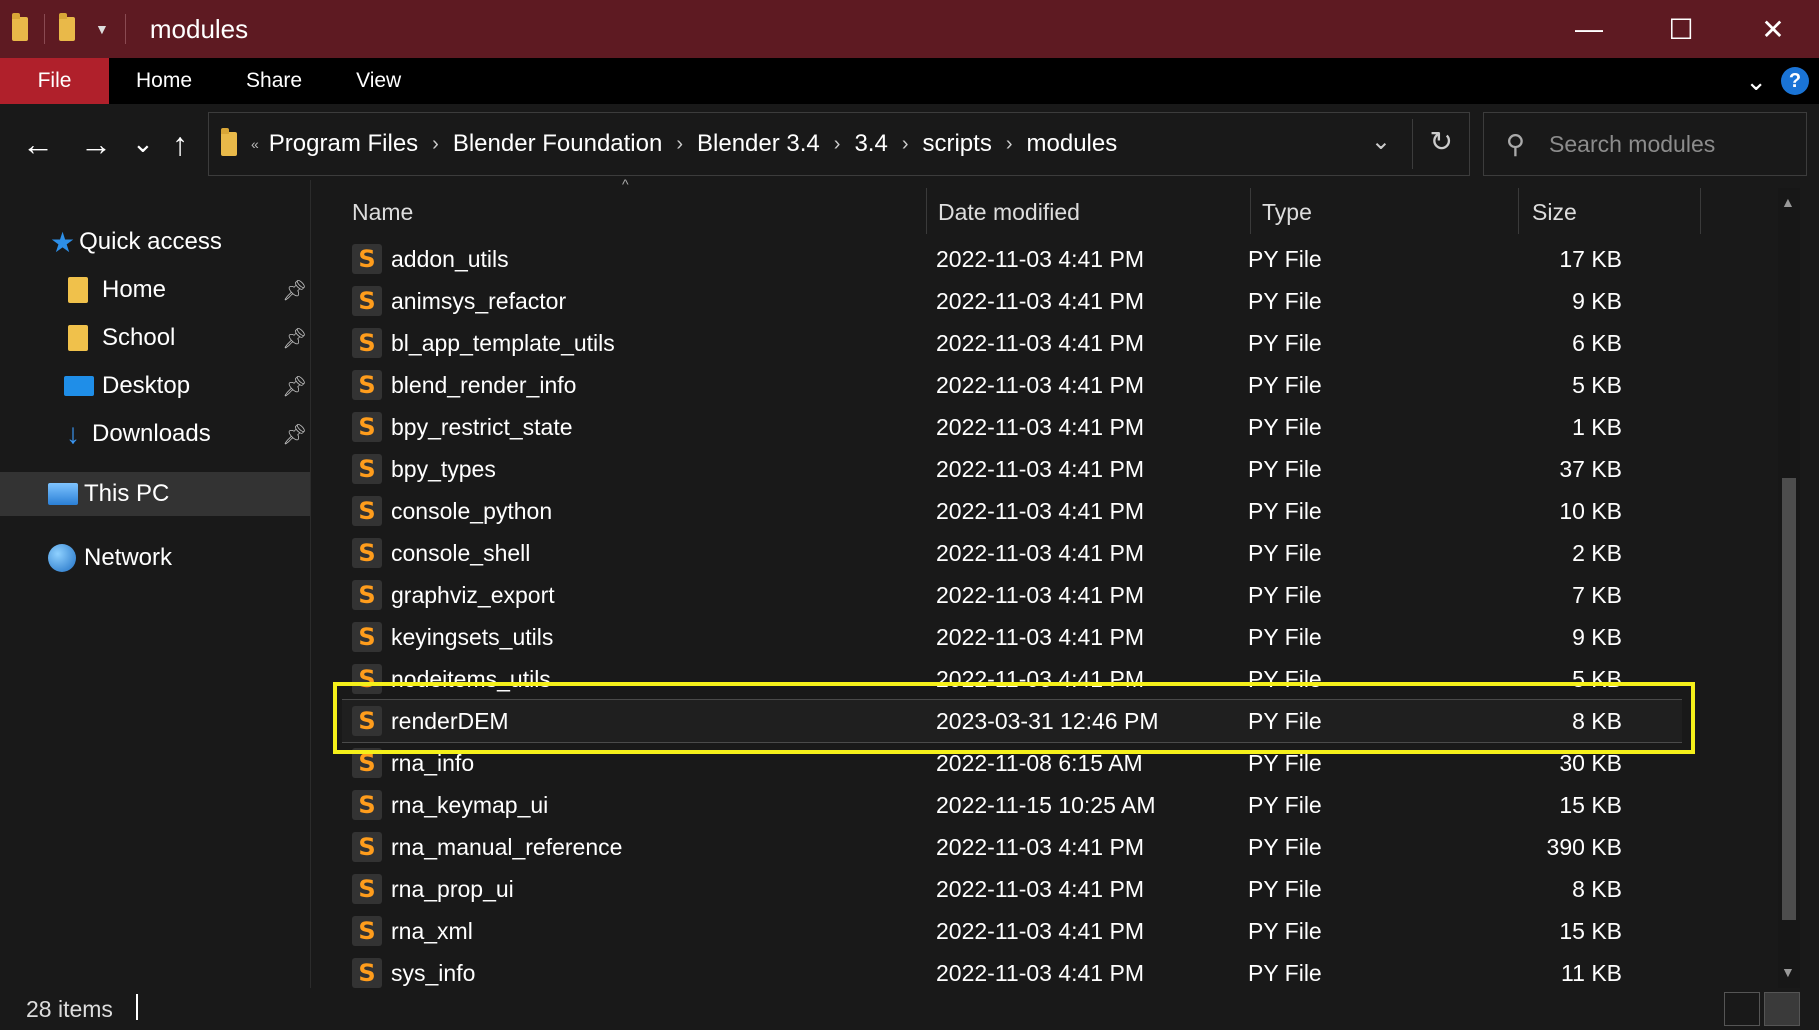 Image resolution: width=1819 pixels, height=1030 pixels. Describe the element at coordinates (199, 28) in the screenshot. I see `window-title: modules` at that location.